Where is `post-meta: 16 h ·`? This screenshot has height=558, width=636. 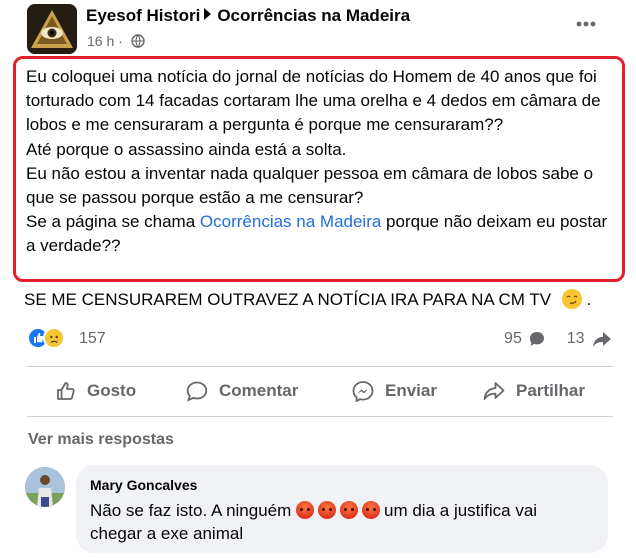 post-meta: 16 h · is located at coordinates (116, 41).